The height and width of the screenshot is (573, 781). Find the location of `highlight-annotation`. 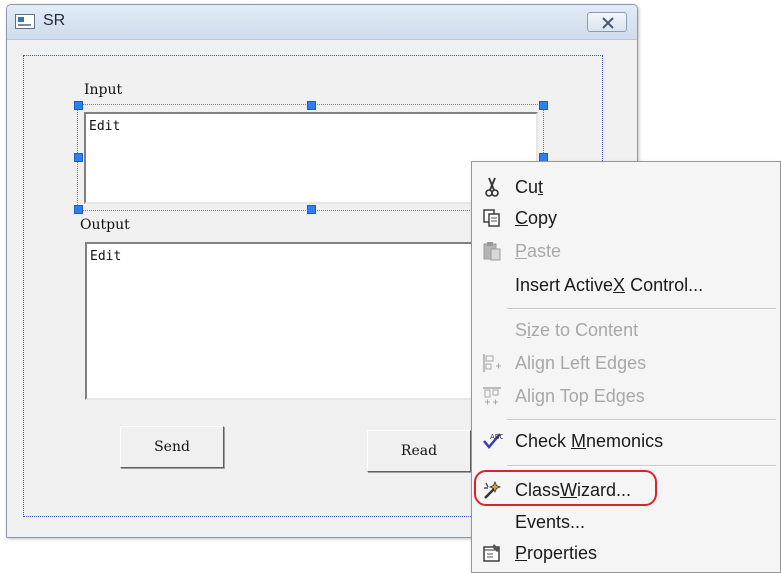

highlight-annotation is located at coordinates (565, 488).